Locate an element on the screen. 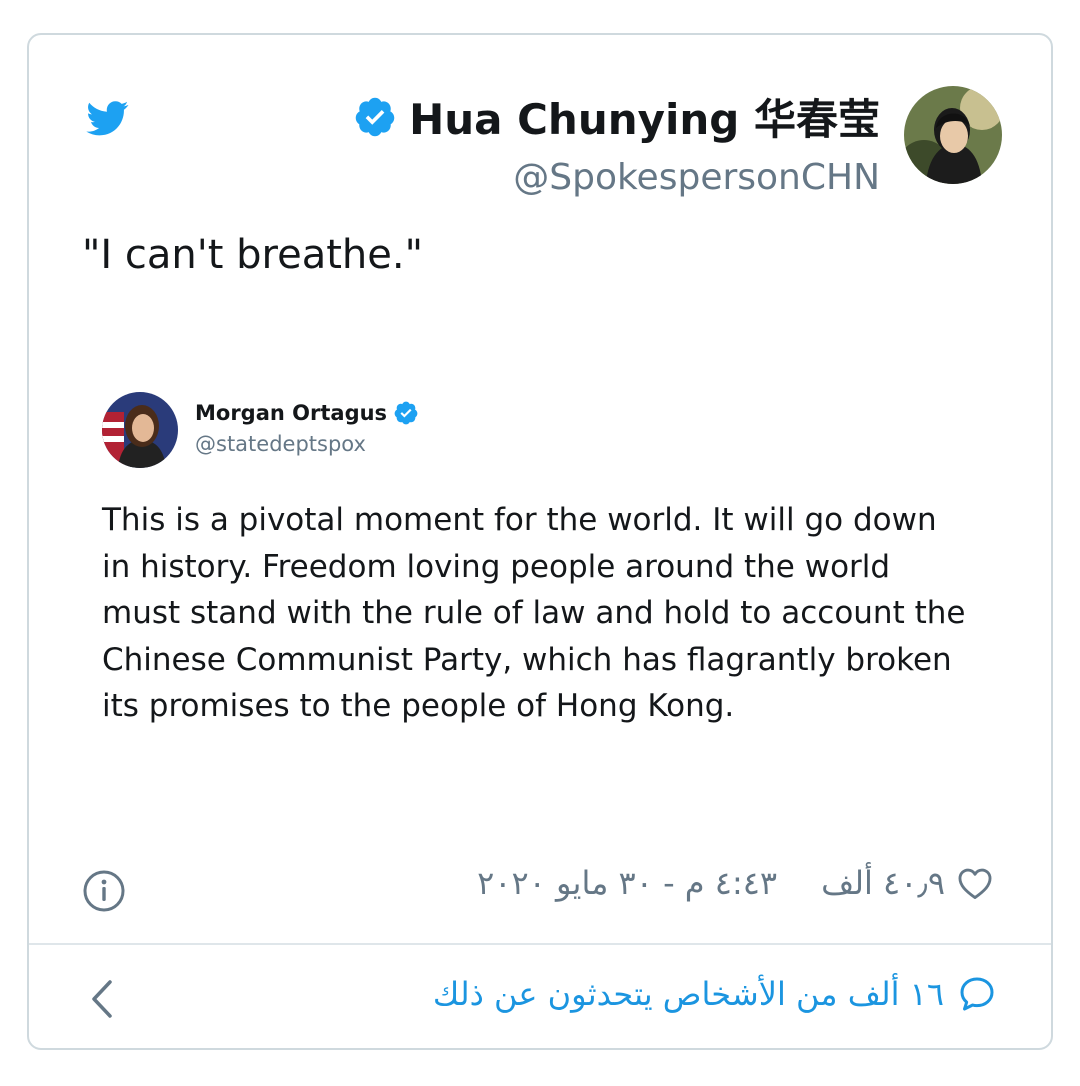  quoted-text-line: its promises to the people of Hong Kong. is located at coordinates (418, 706).